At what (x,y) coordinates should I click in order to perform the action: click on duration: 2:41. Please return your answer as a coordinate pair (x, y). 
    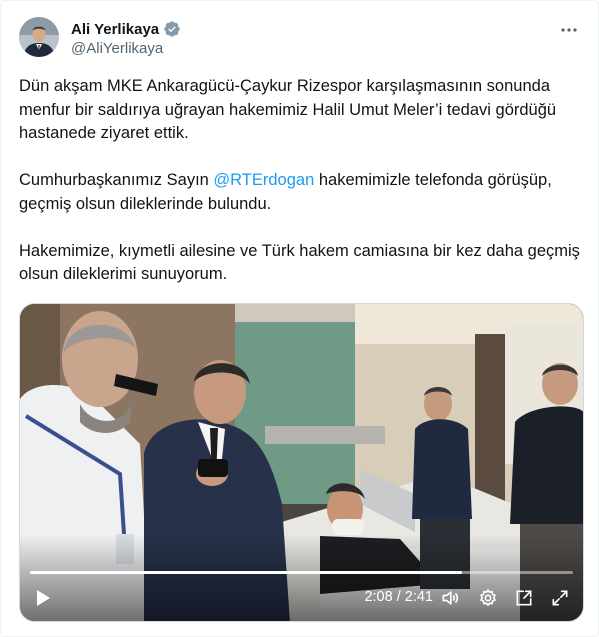
    Looking at the image, I should click on (418, 597).